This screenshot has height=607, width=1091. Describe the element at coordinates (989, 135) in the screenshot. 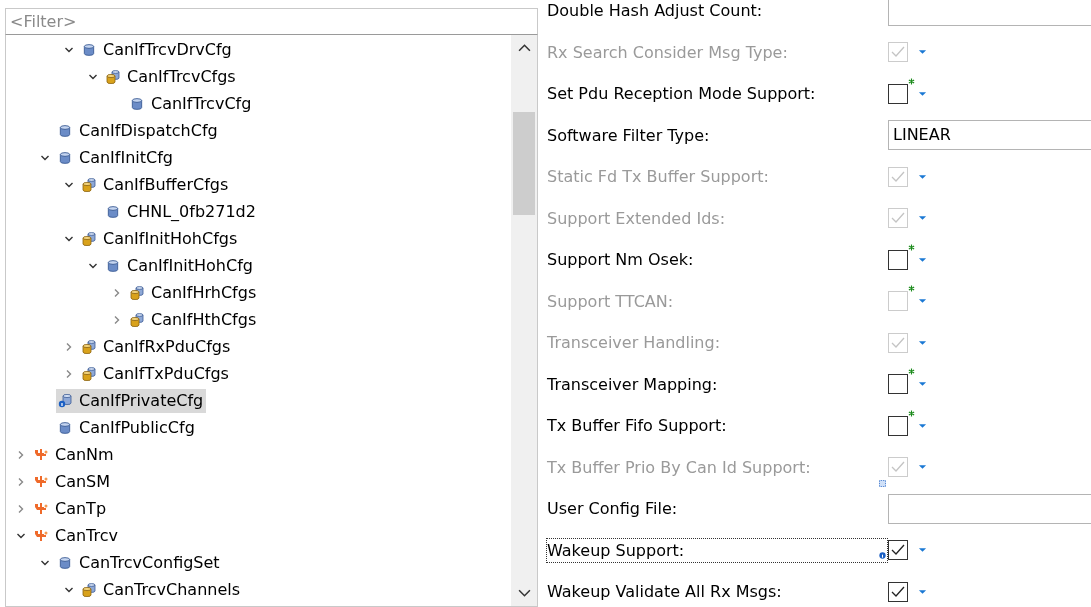

I see `text-field: LINEAR` at that location.